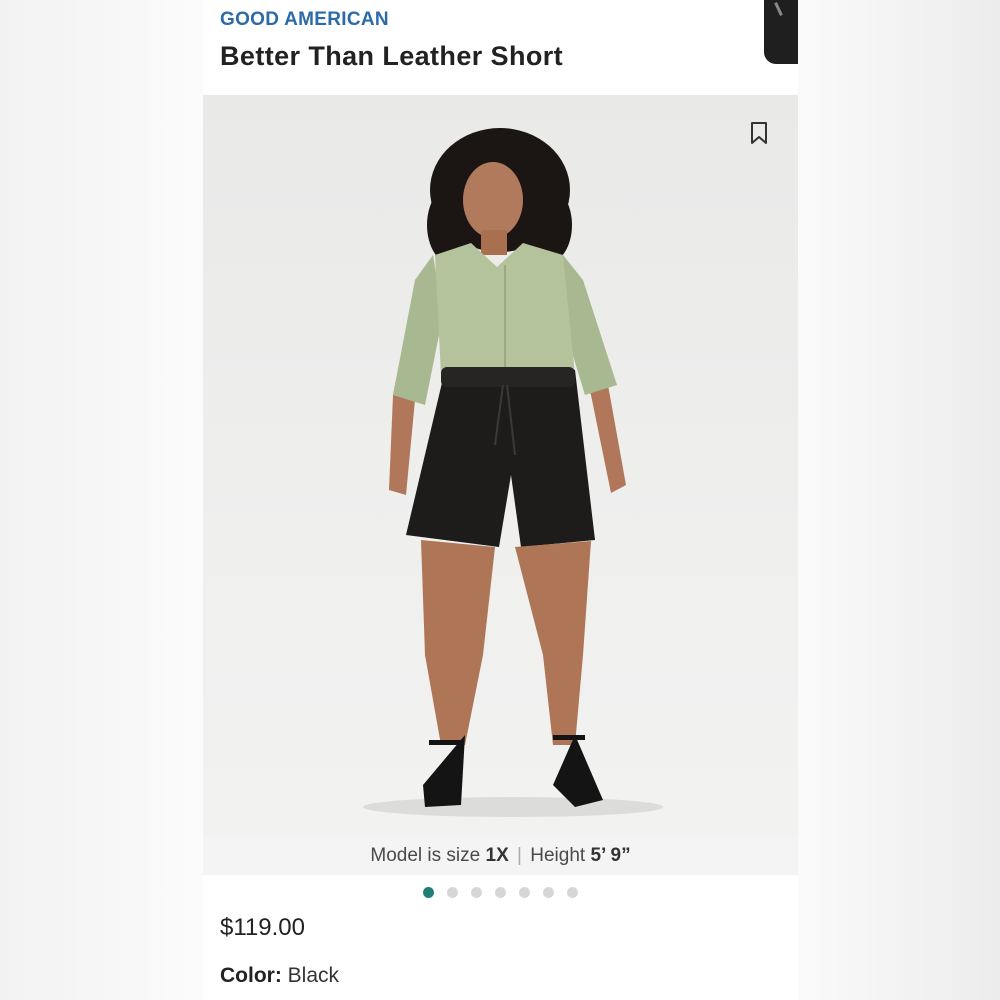  Describe the element at coordinates (392, 56) in the screenshot. I see `product-title: Better Than Leather Short` at that location.